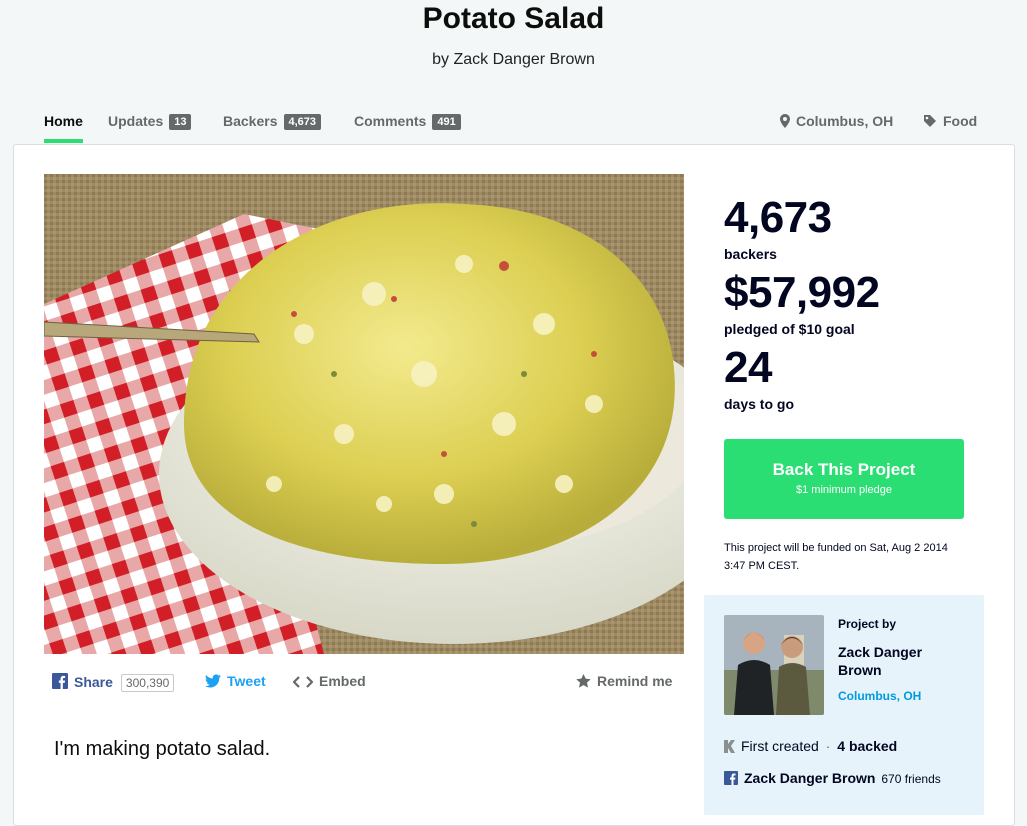  Describe the element at coordinates (513, 60) in the screenshot. I see `project-byline: by Zack Danger Brown` at that location.